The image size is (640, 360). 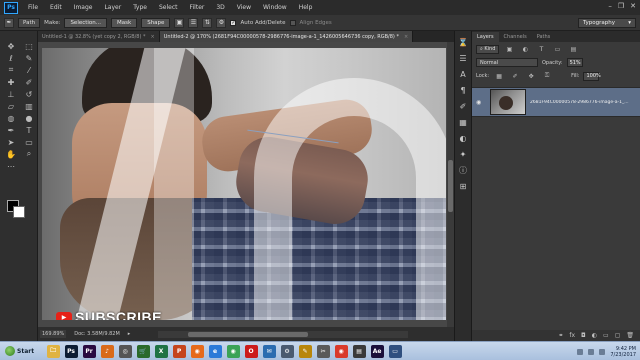 I want to click on menu-select: Select, so click(x=168, y=7).